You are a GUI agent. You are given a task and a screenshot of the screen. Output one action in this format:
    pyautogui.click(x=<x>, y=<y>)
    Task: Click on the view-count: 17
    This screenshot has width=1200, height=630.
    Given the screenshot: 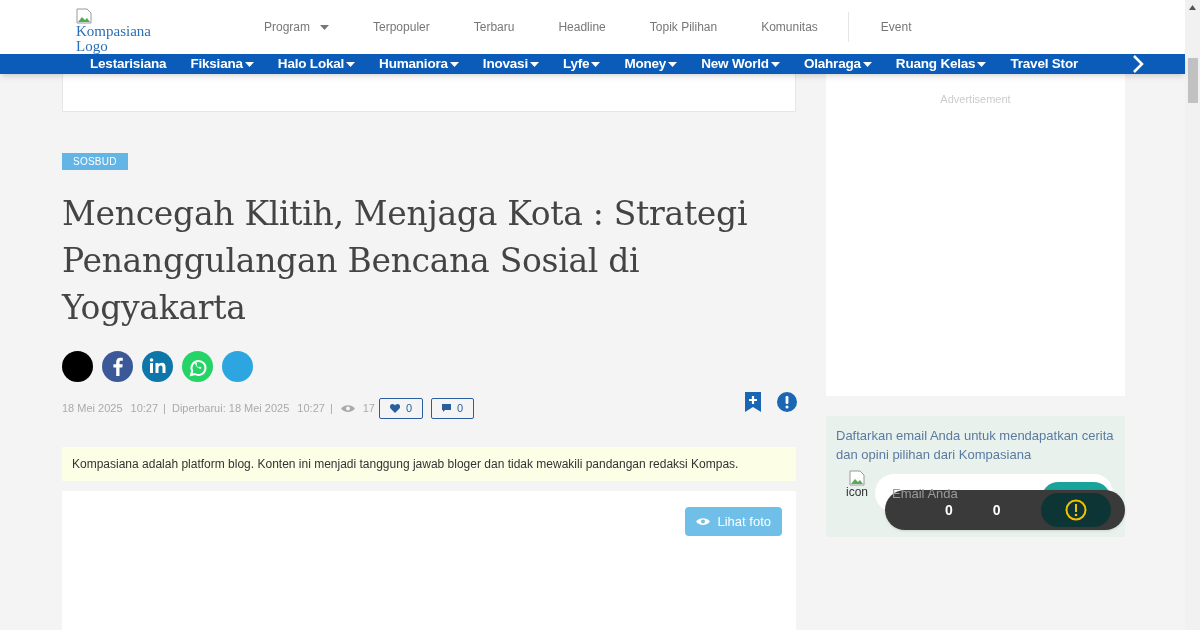 What is the action you would take?
    pyautogui.click(x=368, y=408)
    